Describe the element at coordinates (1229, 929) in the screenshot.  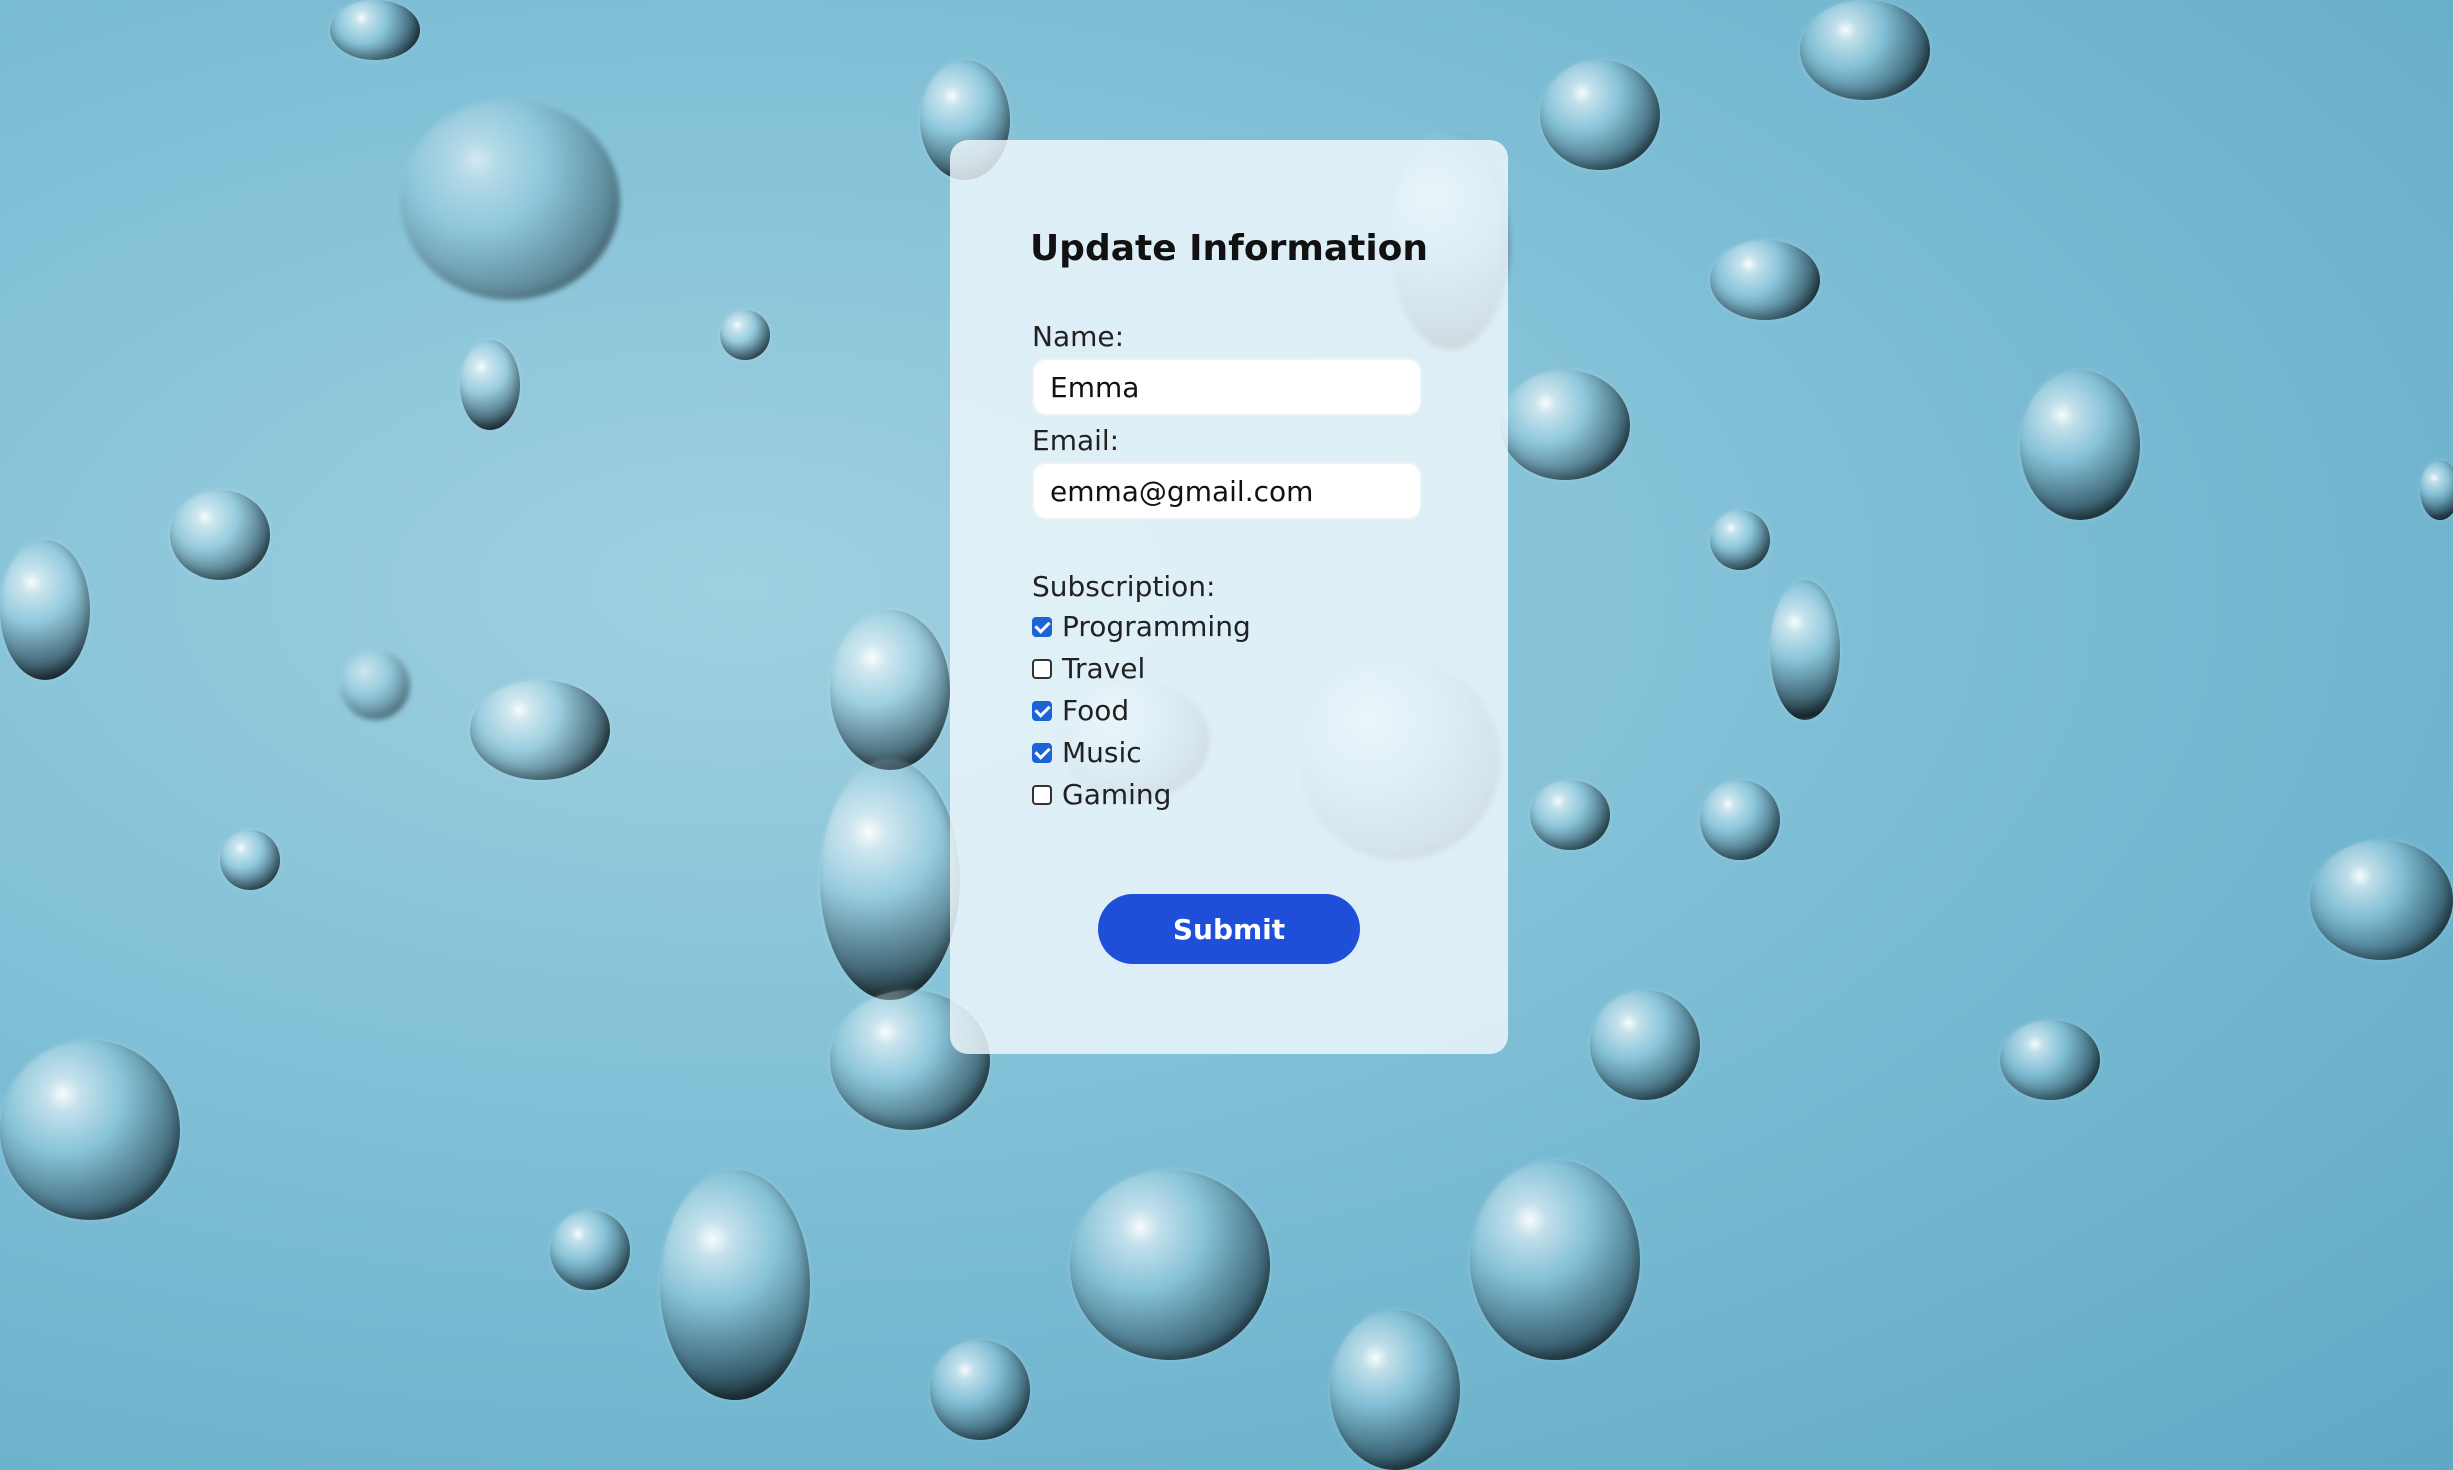
I see `submit-button: Submit` at that location.